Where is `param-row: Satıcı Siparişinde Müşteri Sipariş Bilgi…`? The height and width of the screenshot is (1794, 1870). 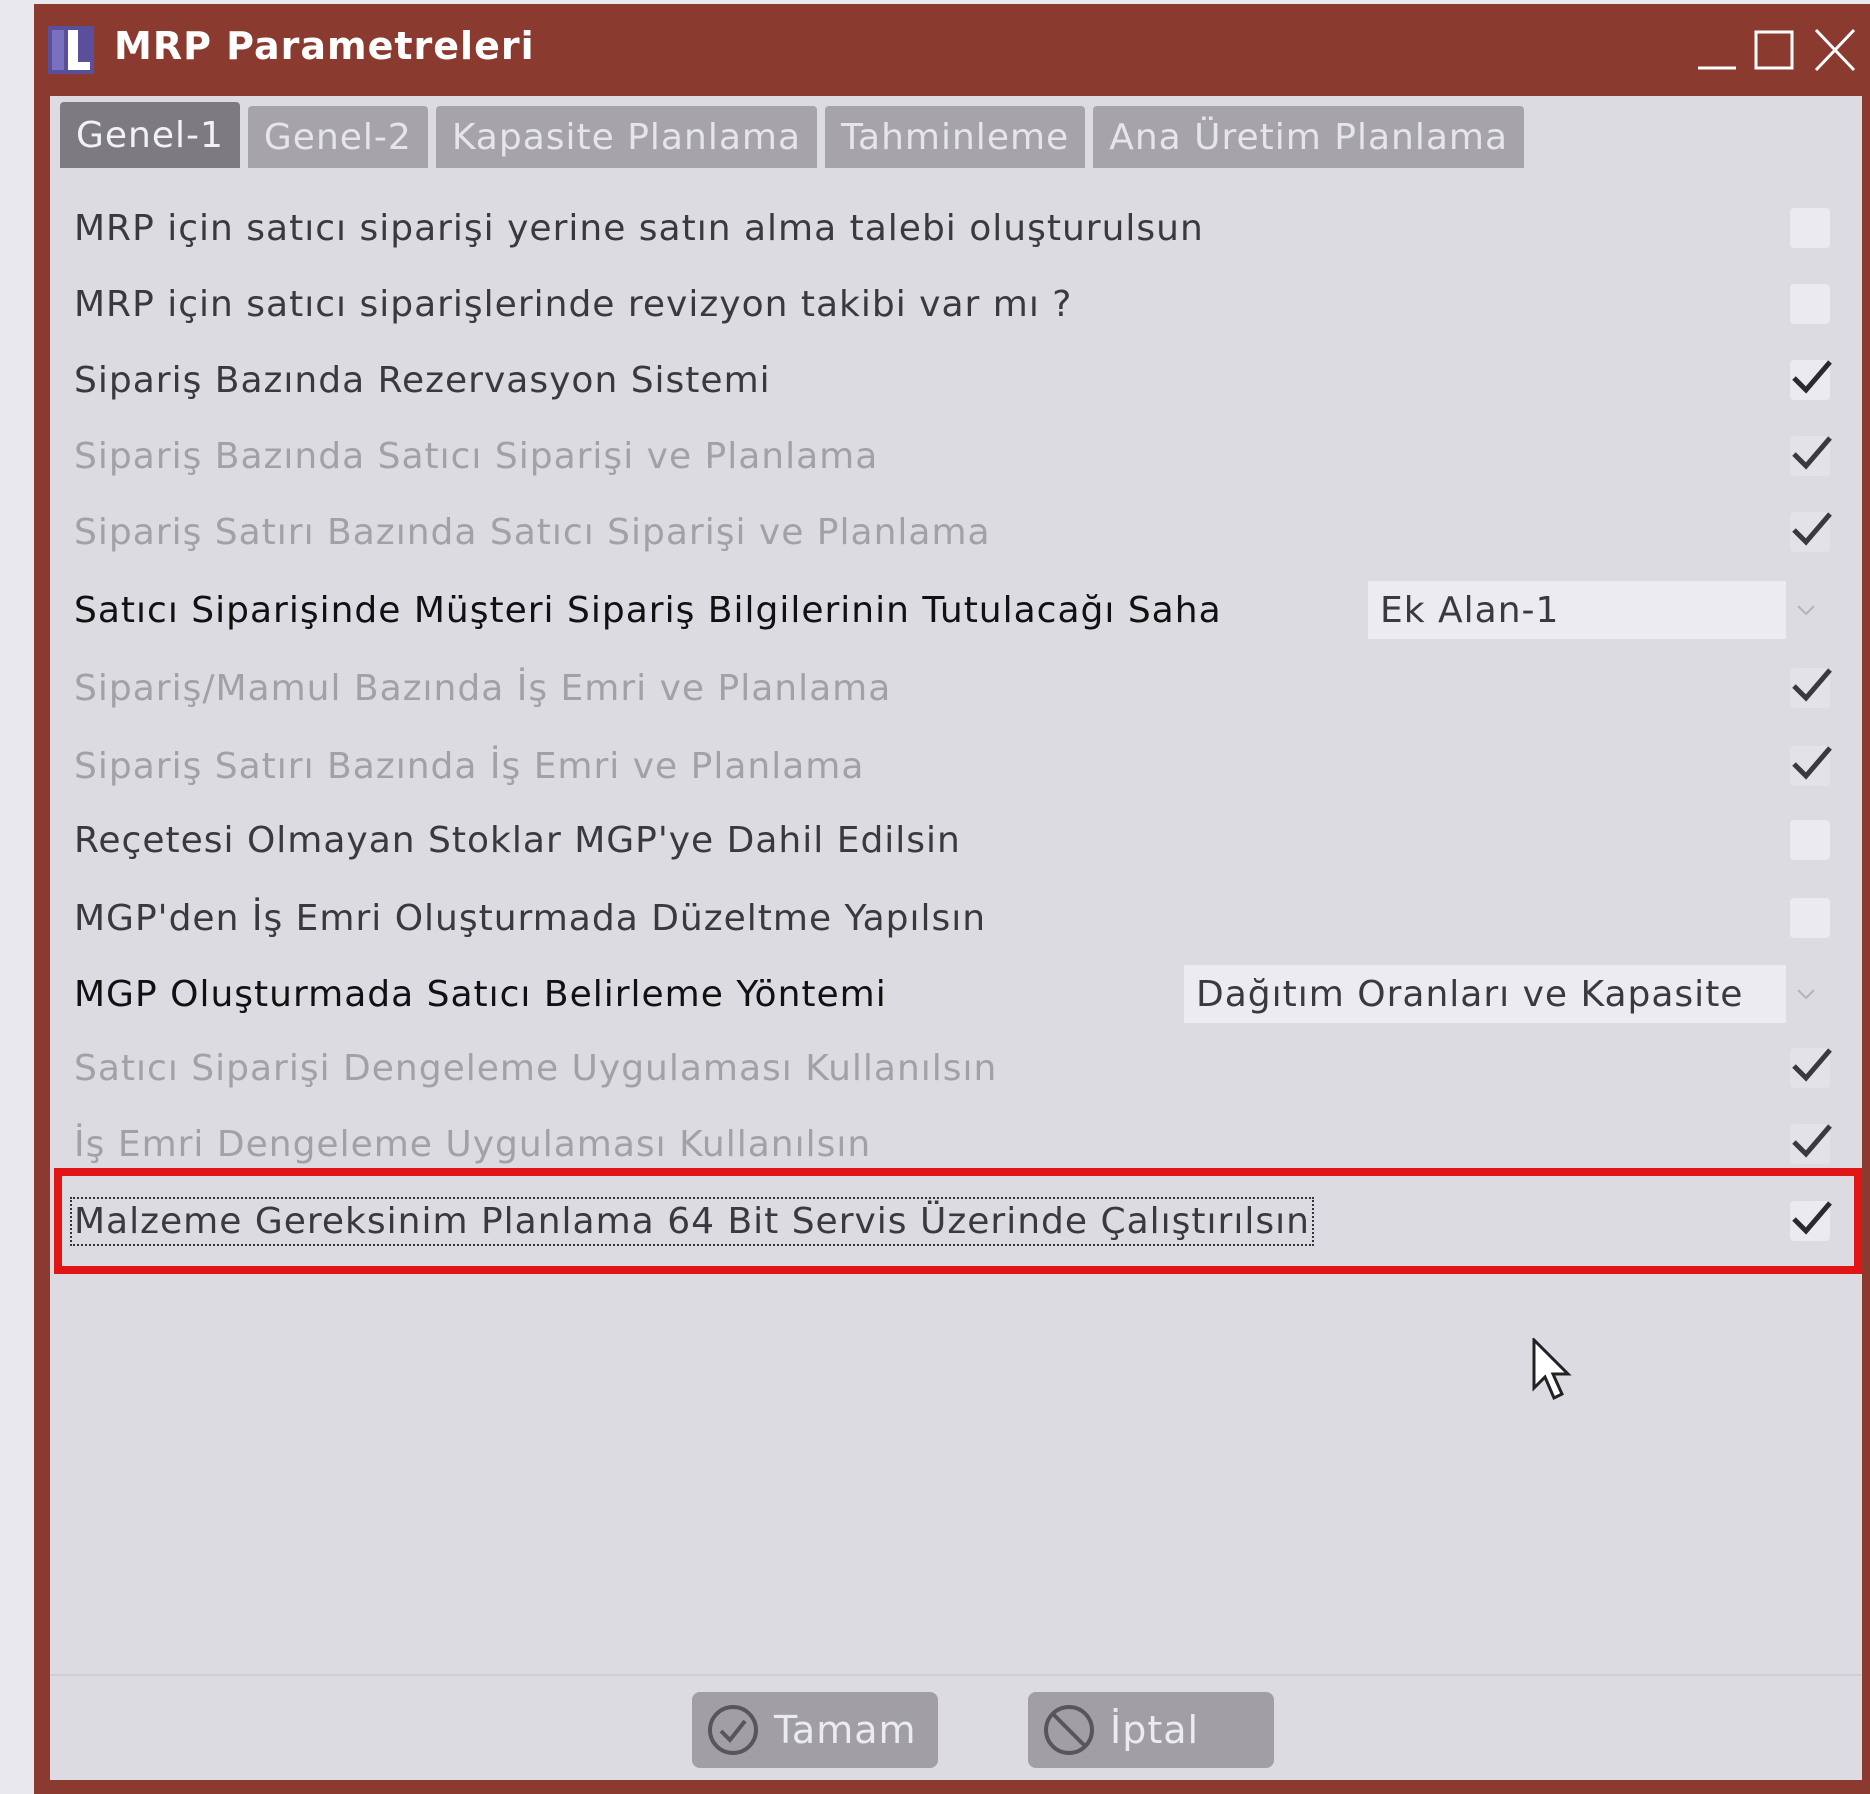 param-row: Satıcı Siparişinde Müşteri Sipariş Bilgi… is located at coordinates (956, 610).